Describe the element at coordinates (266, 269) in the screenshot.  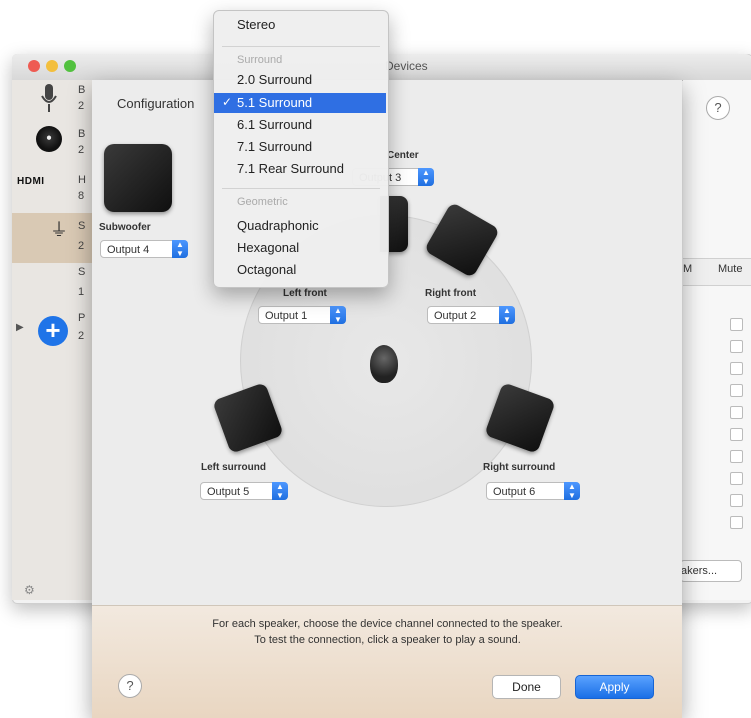
I see `menu-item-octagonal: Octagonal` at that location.